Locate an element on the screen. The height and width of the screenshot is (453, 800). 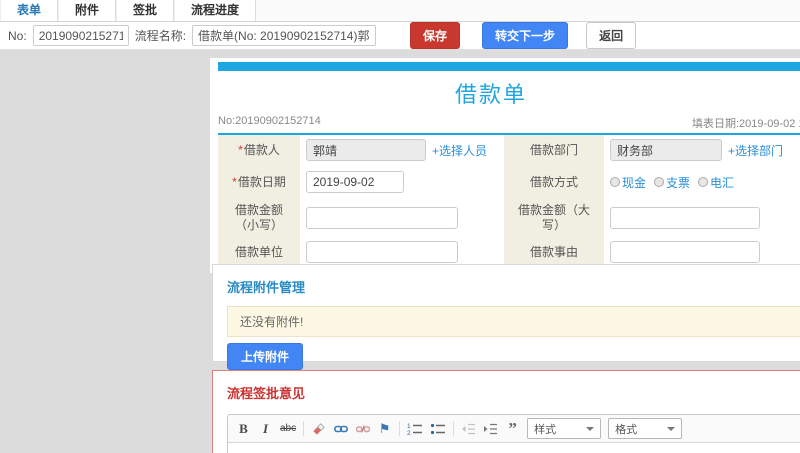
anchor-flag-button: ⚑ is located at coordinates (384, 428).